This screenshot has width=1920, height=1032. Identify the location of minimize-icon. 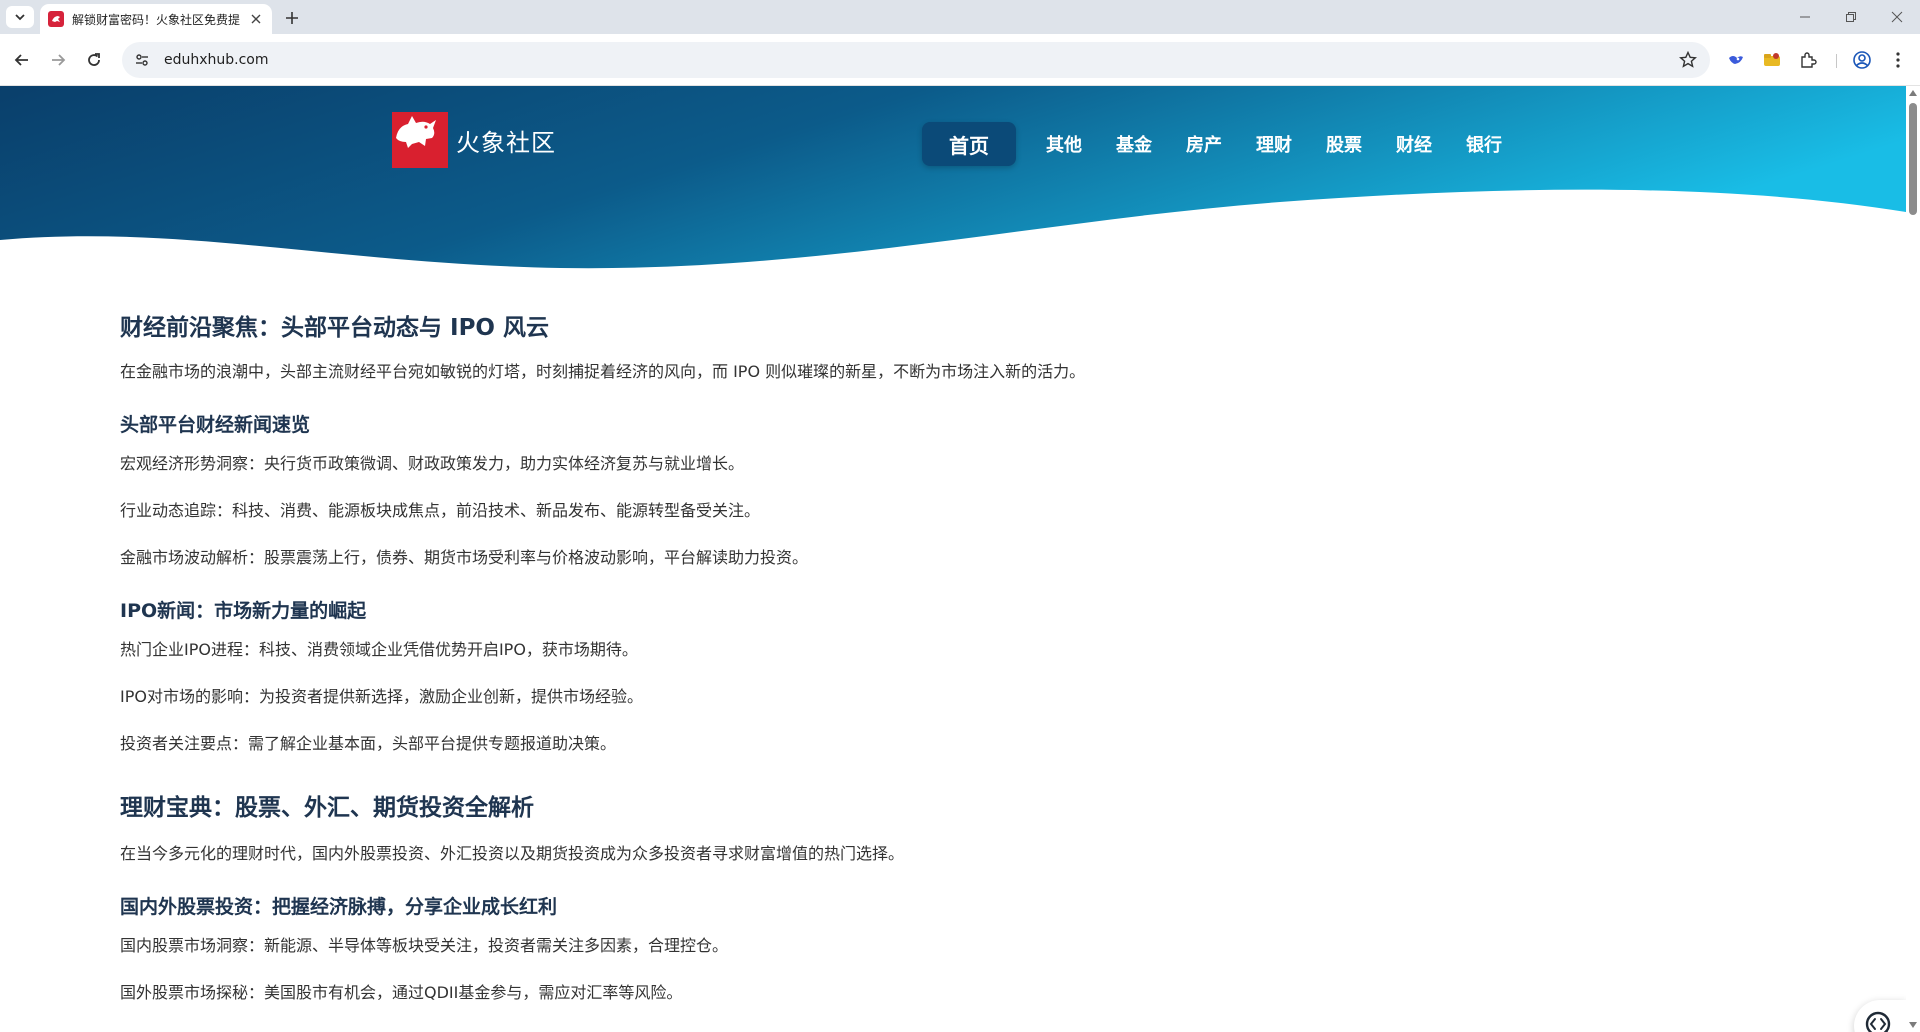
(1805, 17).